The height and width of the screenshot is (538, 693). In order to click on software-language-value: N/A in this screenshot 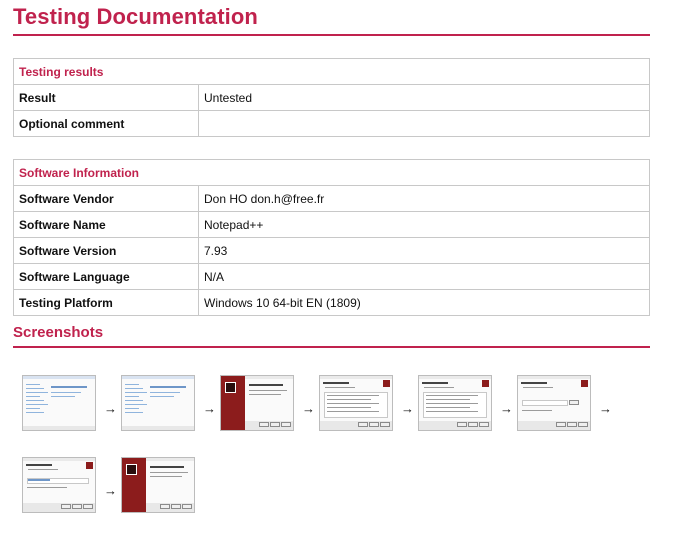, I will do `click(424, 276)`.